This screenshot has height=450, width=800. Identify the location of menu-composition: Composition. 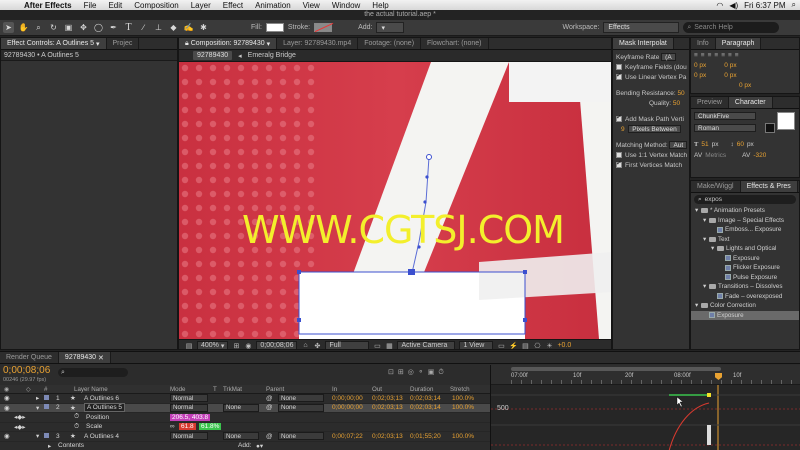
(156, 5).